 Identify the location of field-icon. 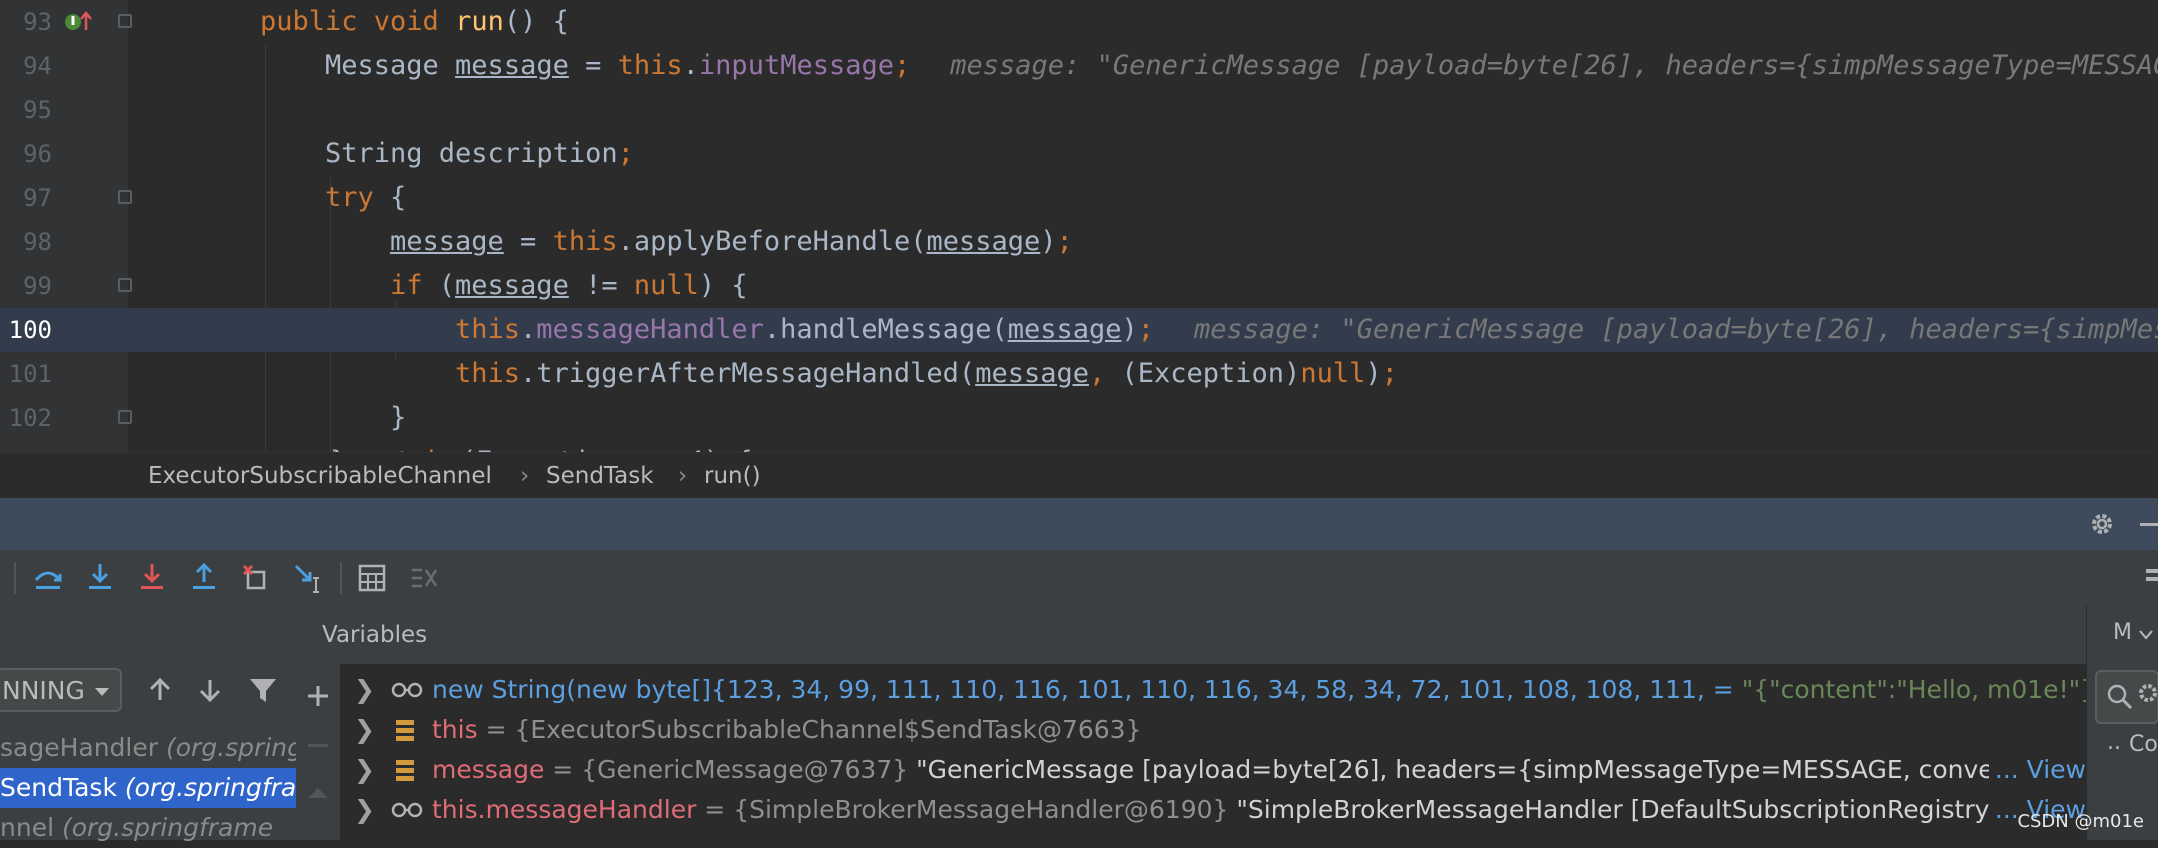
(405, 770).